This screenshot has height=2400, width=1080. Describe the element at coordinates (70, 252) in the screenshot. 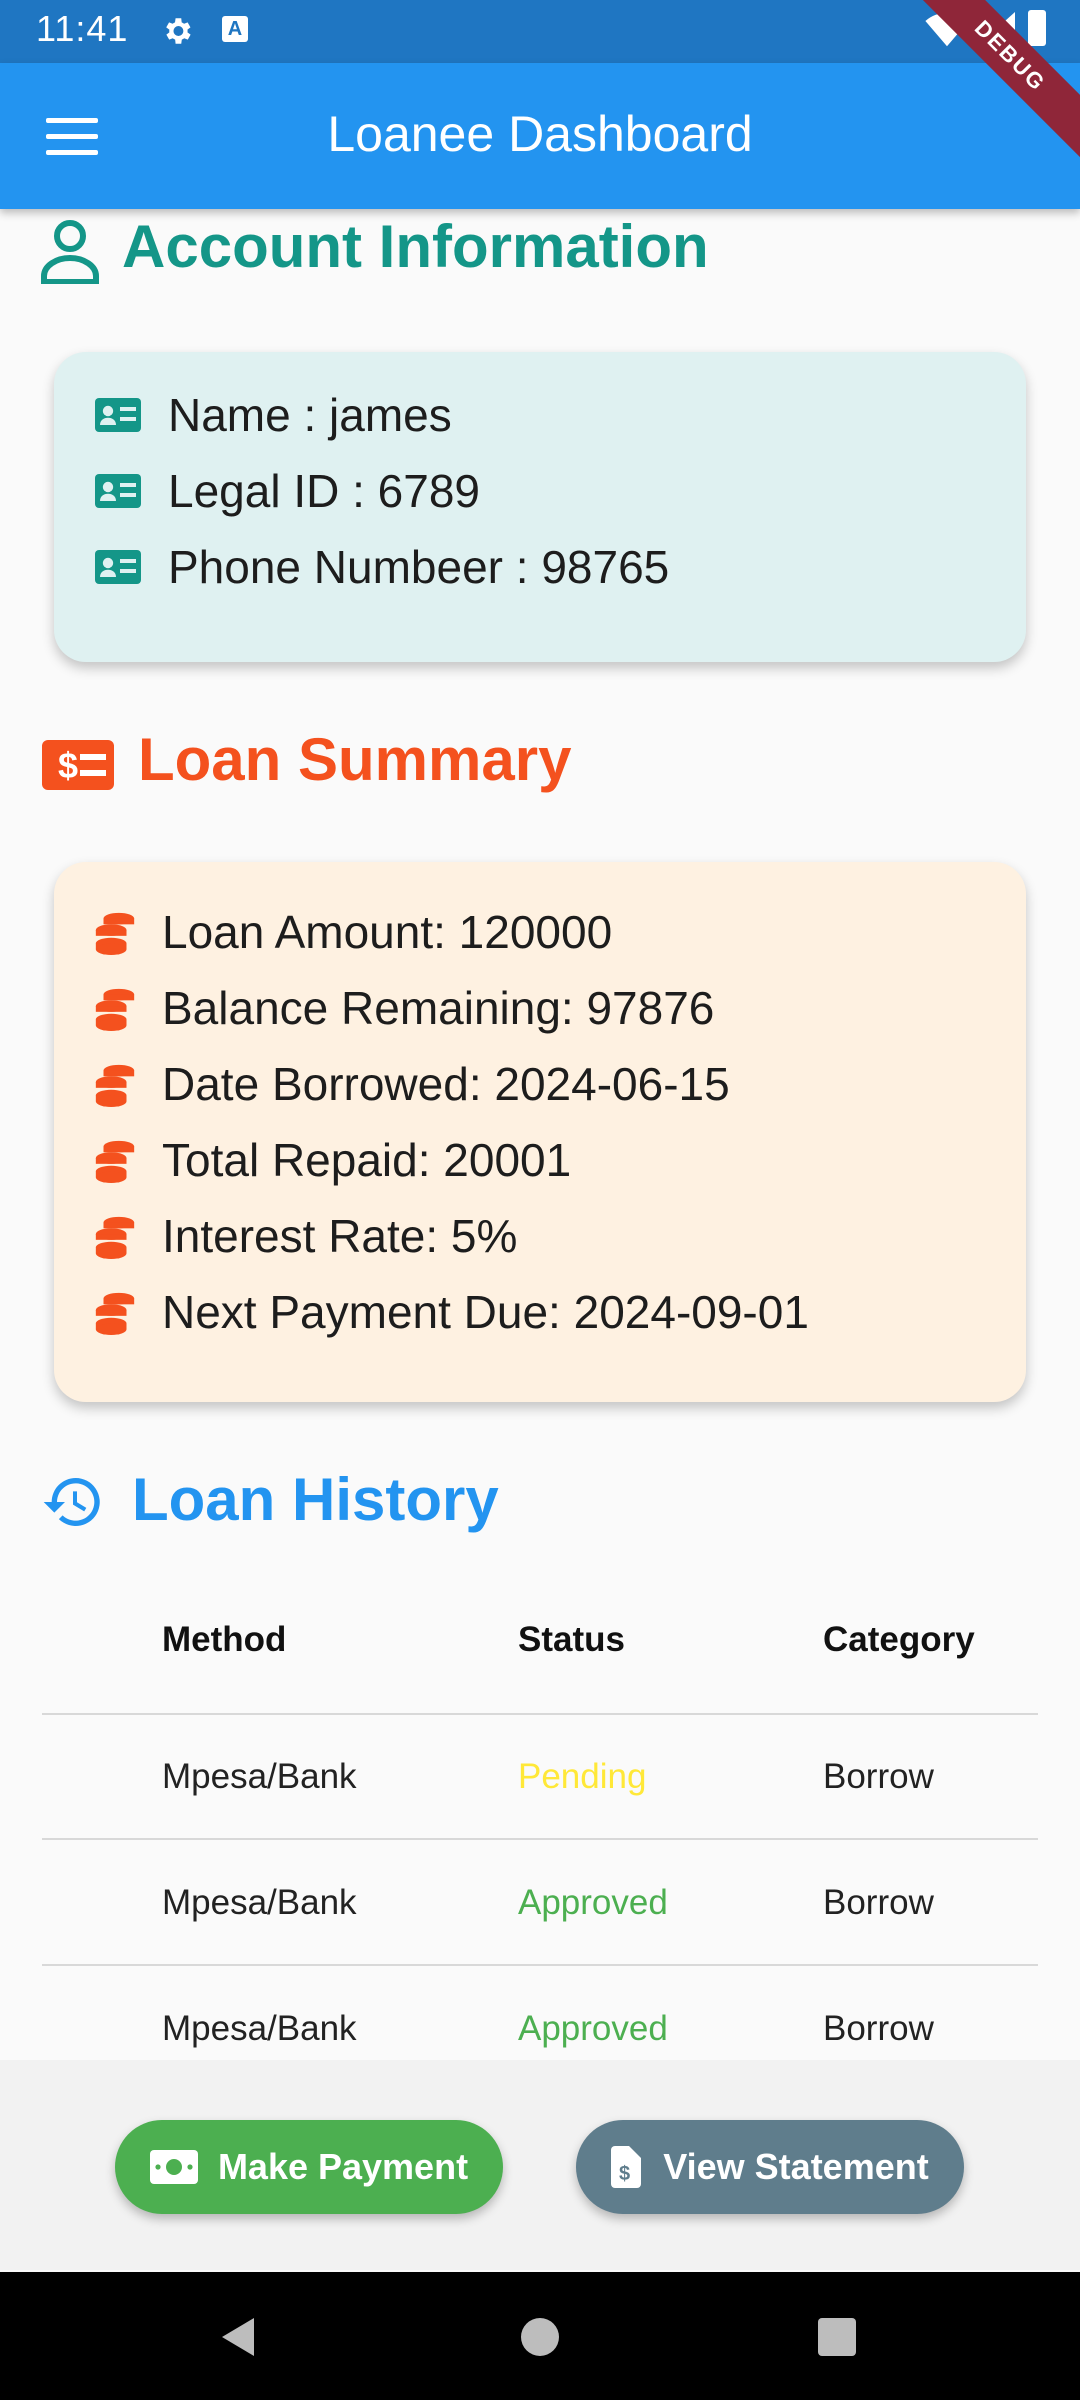

I see `person-outline-icon` at that location.